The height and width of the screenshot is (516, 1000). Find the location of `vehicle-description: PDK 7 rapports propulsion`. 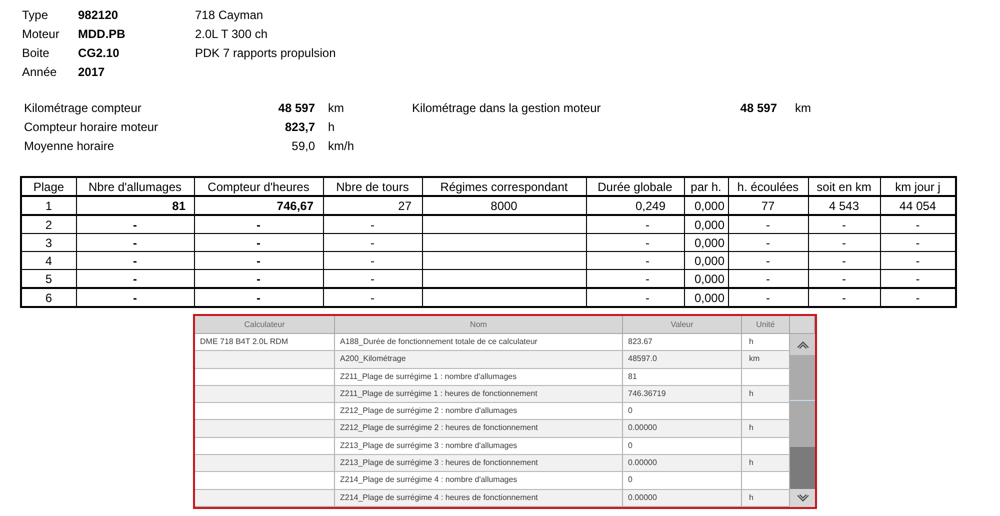

vehicle-description: PDK 7 rapports propulsion is located at coordinates (265, 53).